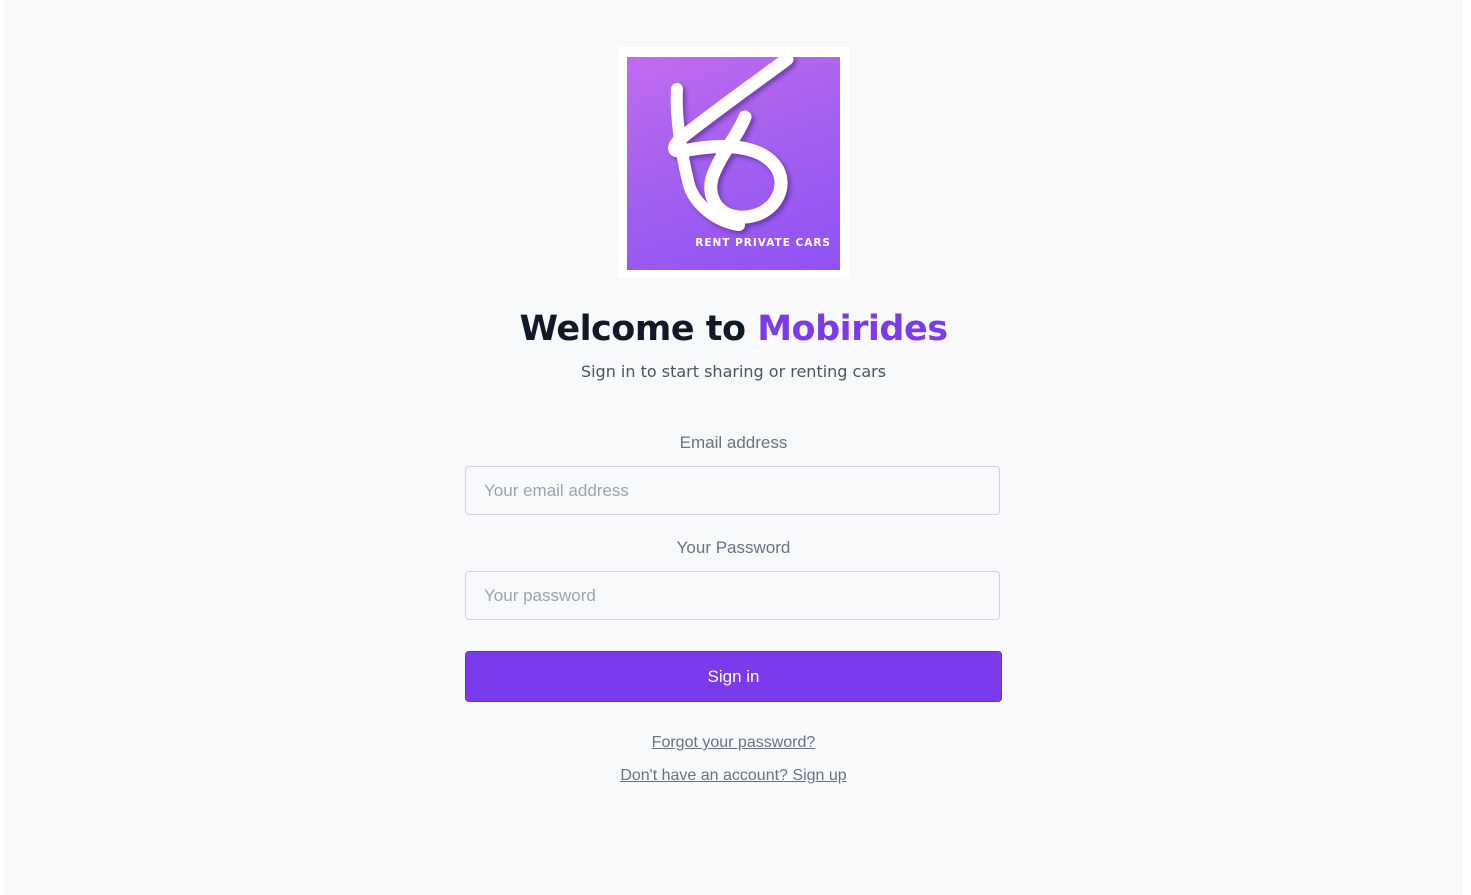 The image size is (1471, 895). What do you see at coordinates (732, 490) in the screenshot?
I see `email-field` at bounding box center [732, 490].